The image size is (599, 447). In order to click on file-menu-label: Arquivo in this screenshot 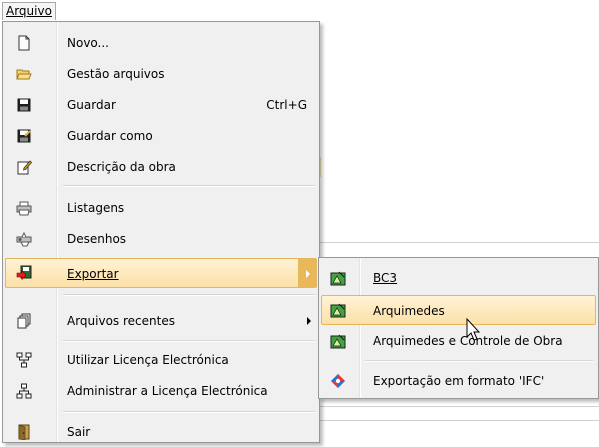, I will do `click(29, 11)`.